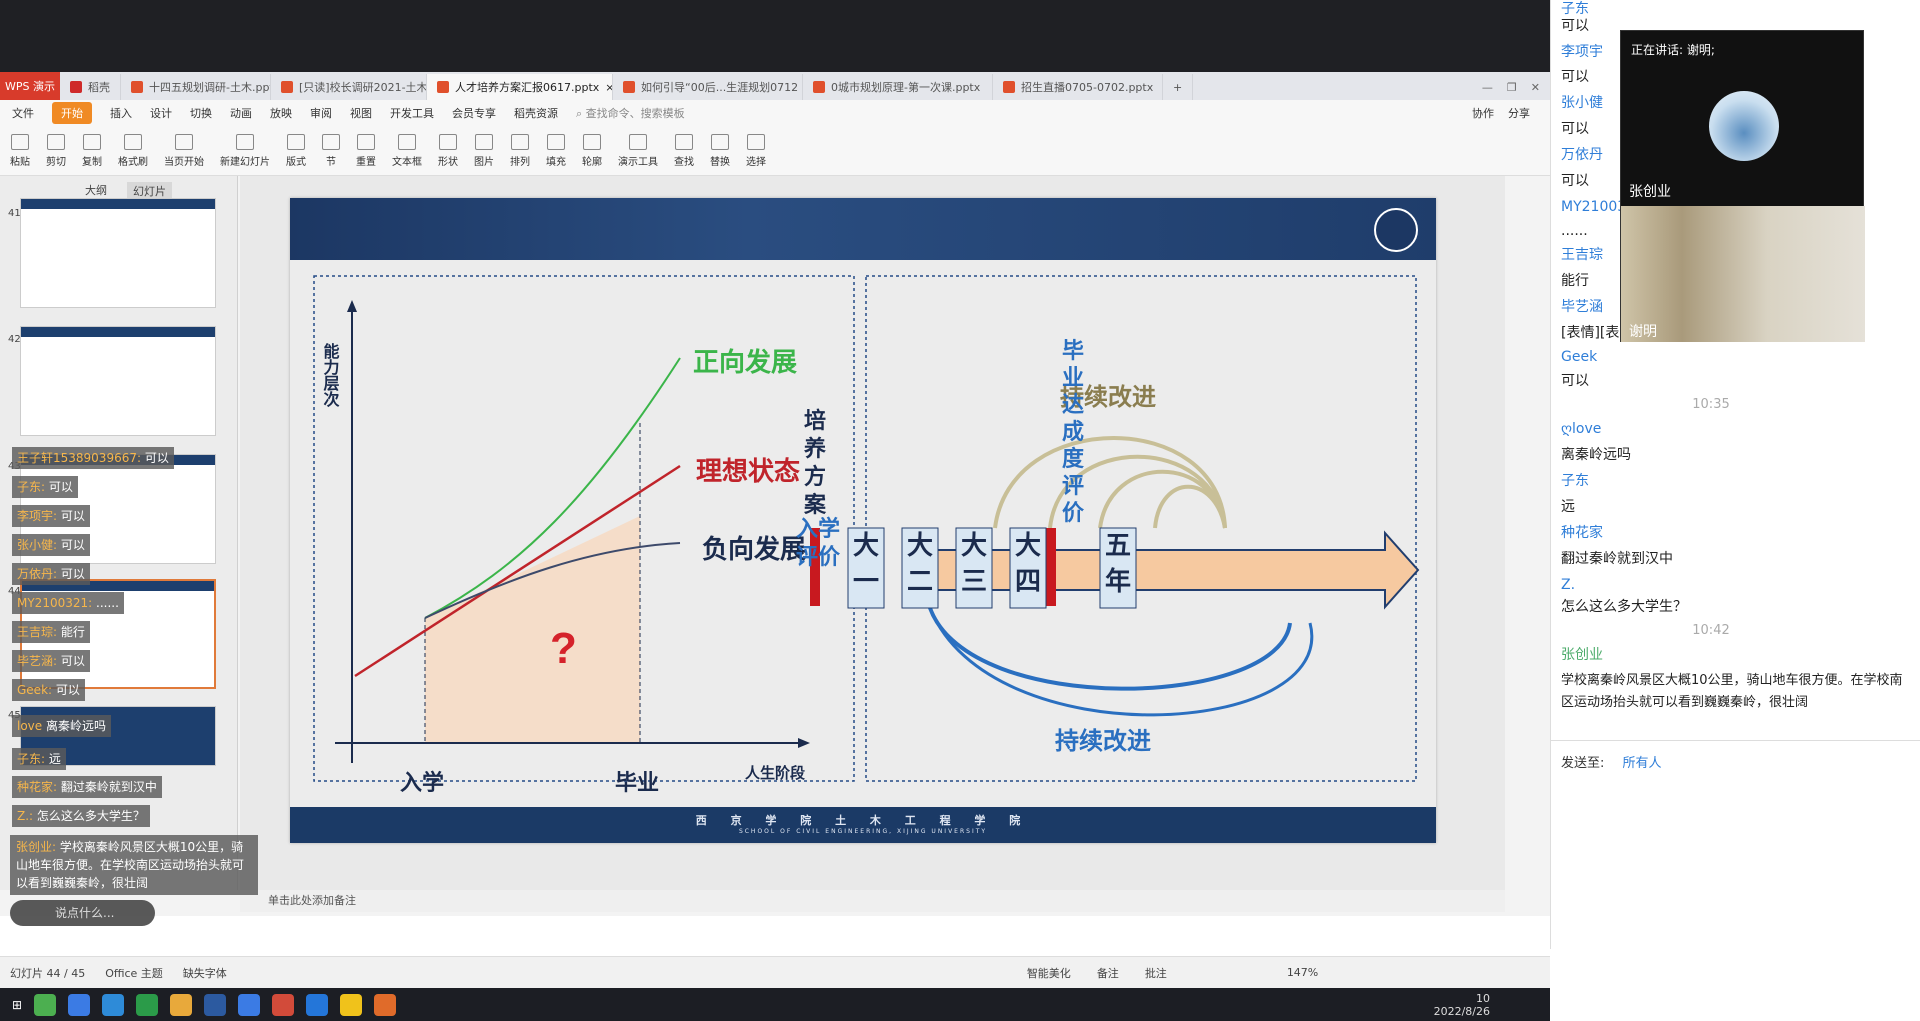 This screenshot has width=1920, height=1021. I want to click on overlay-msg: 张小健: 可以, so click(51, 545).